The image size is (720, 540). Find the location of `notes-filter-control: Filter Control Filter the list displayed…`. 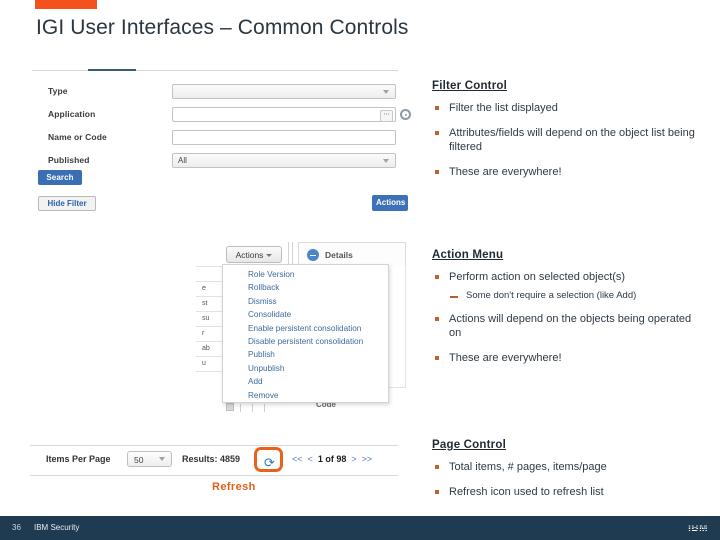

notes-filter-control: Filter Control Filter the list displayed… is located at coordinates (567, 135).